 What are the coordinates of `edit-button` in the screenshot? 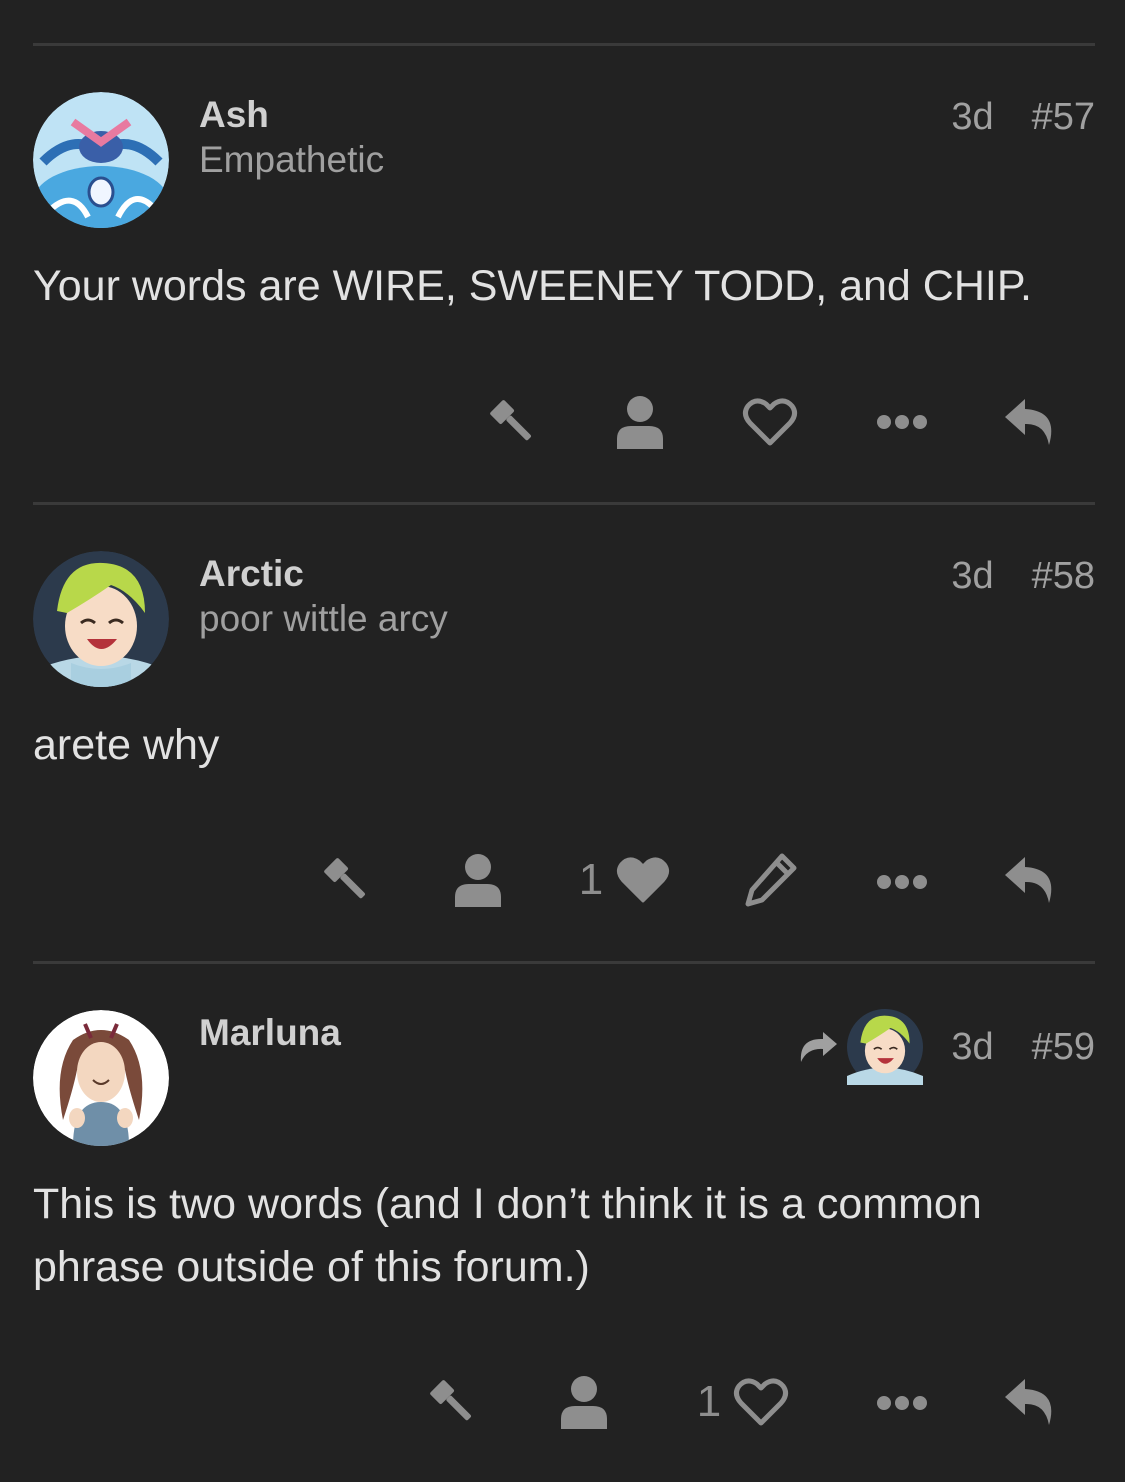 It's located at (770, 880).